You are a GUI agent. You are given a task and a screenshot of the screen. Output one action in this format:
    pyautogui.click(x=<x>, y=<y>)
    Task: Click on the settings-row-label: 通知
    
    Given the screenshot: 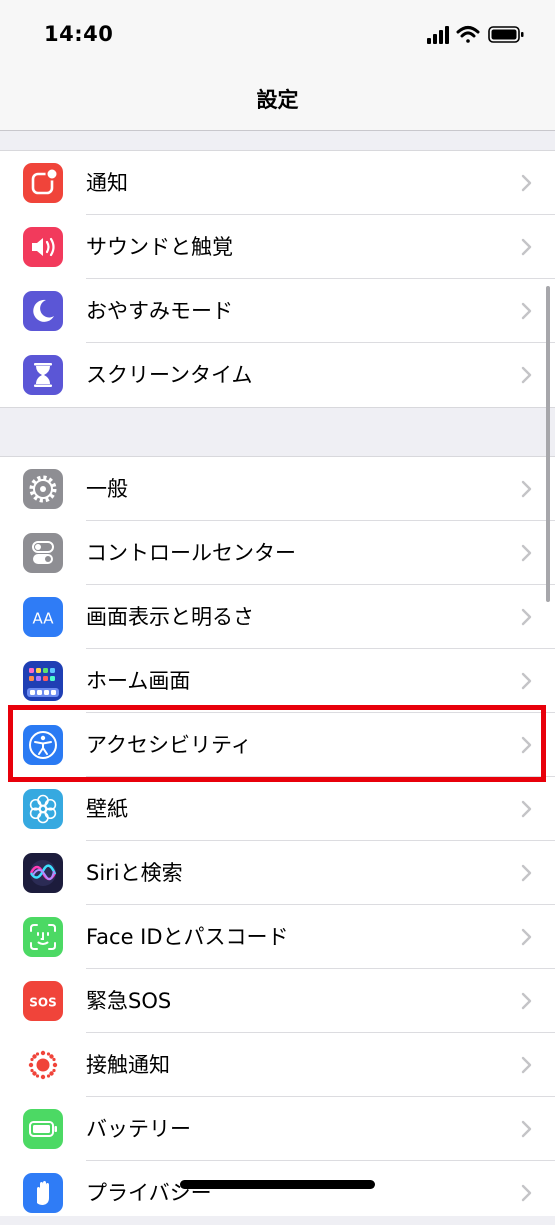 What is the action you would take?
    pyautogui.click(x=107, y=183)
    